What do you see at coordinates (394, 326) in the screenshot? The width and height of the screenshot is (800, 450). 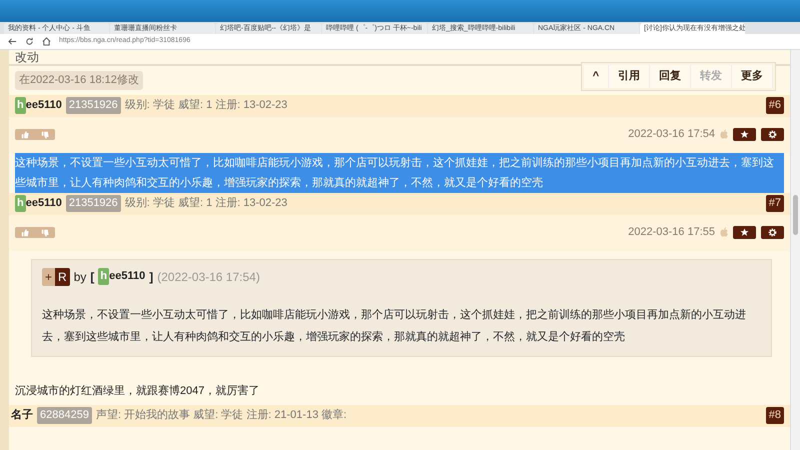 I see `quote-text: 这种场景，不设置一些小互动太可惜了，比如咖啡店能玩小游戏，那个店可以玩射击，这个抓娃娃，把之前训练的那些小项目再加点新的小互动进去，塞到这些城市里，让人有种肉鸽和交互的小乐趣，增强玩家的探索，那就真的就超神了，不然，就又是个好看的空壳` at bounding box center [394, 326].